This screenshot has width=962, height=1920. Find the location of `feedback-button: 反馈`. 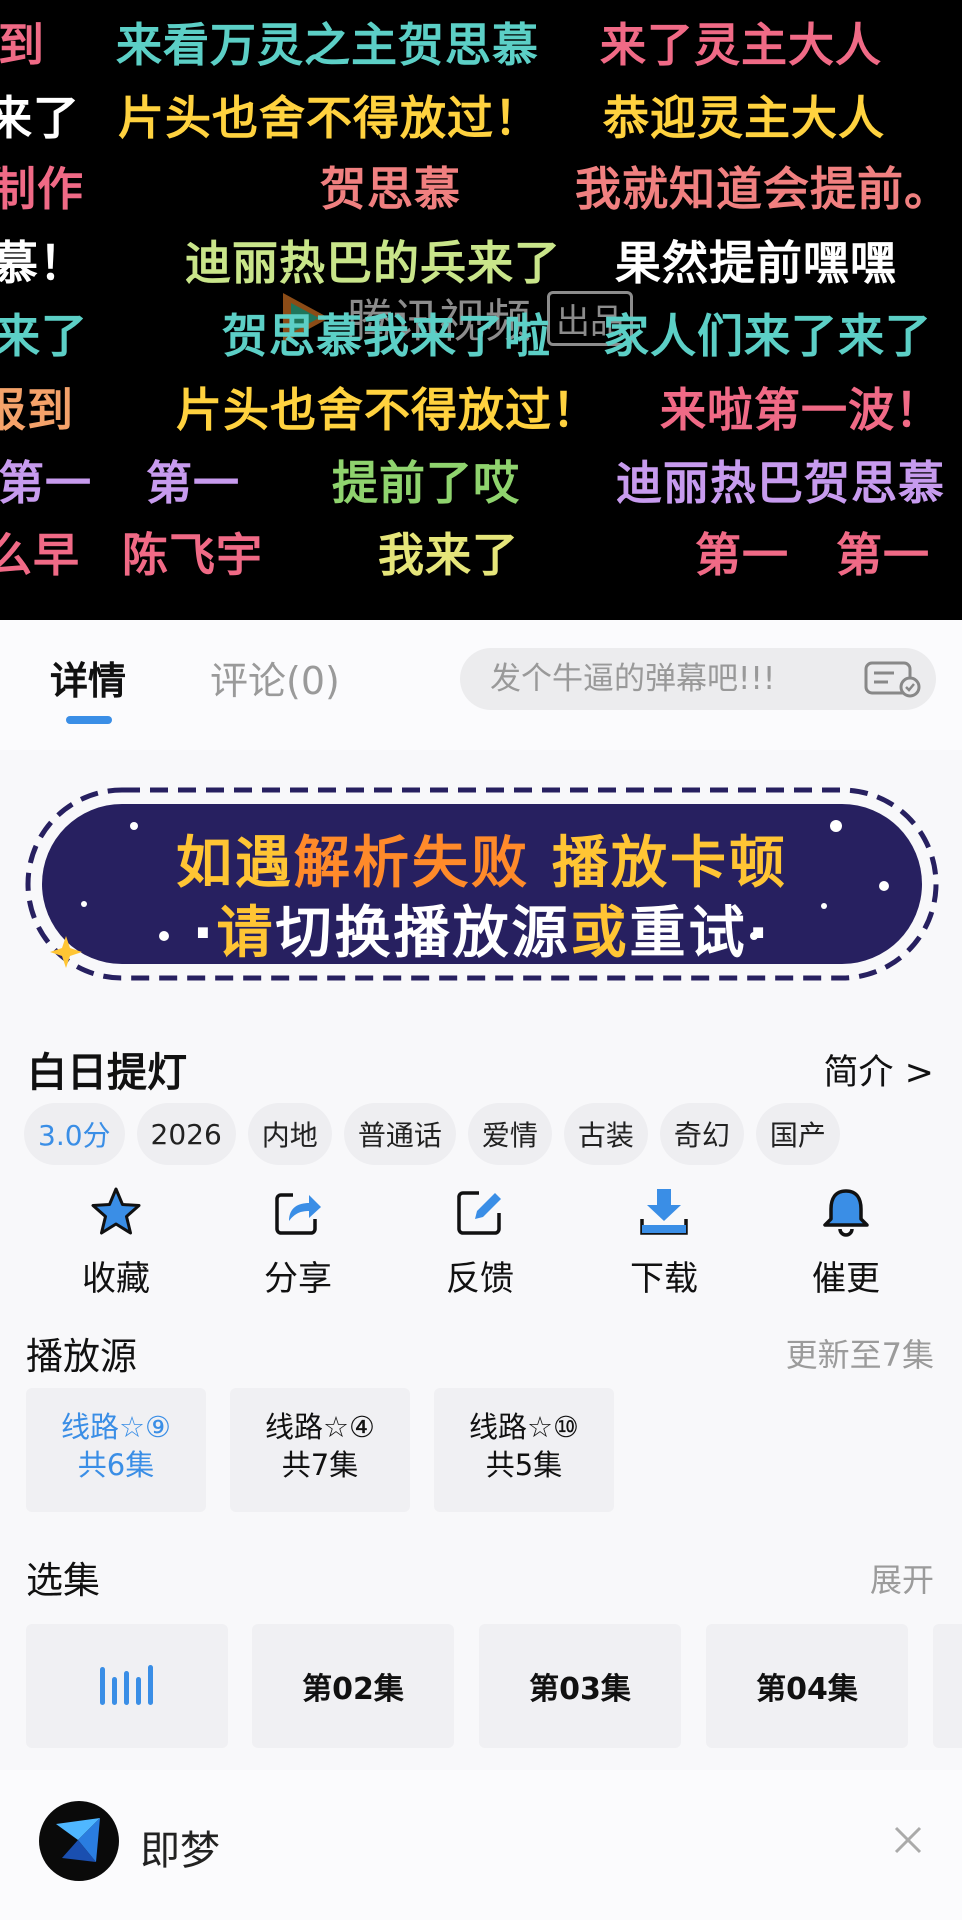

feedback-button: 反馈 is located at coordinates (480, 1242).